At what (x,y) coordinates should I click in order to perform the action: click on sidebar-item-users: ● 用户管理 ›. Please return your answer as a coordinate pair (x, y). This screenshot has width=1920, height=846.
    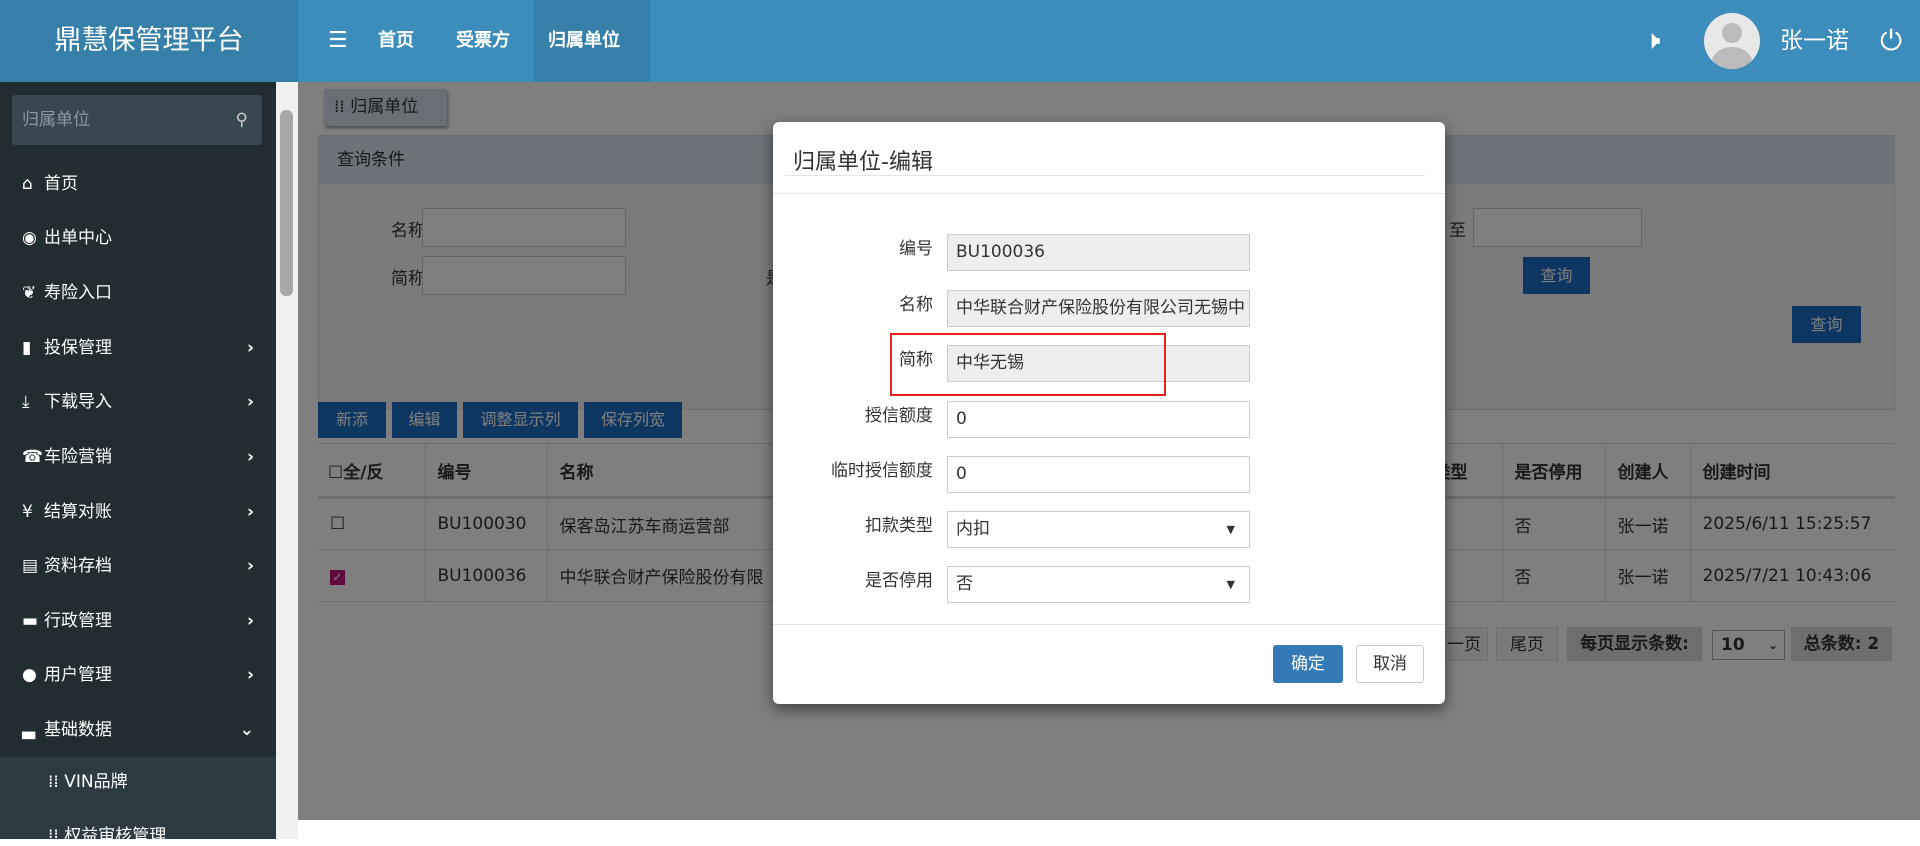
    Looking at the image, I should click on (138, 675).